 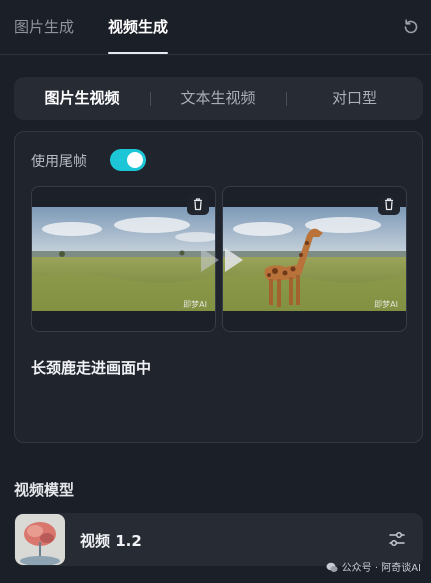 I want to click on model-name: 视频 1.2, so click(x=111, y=541).